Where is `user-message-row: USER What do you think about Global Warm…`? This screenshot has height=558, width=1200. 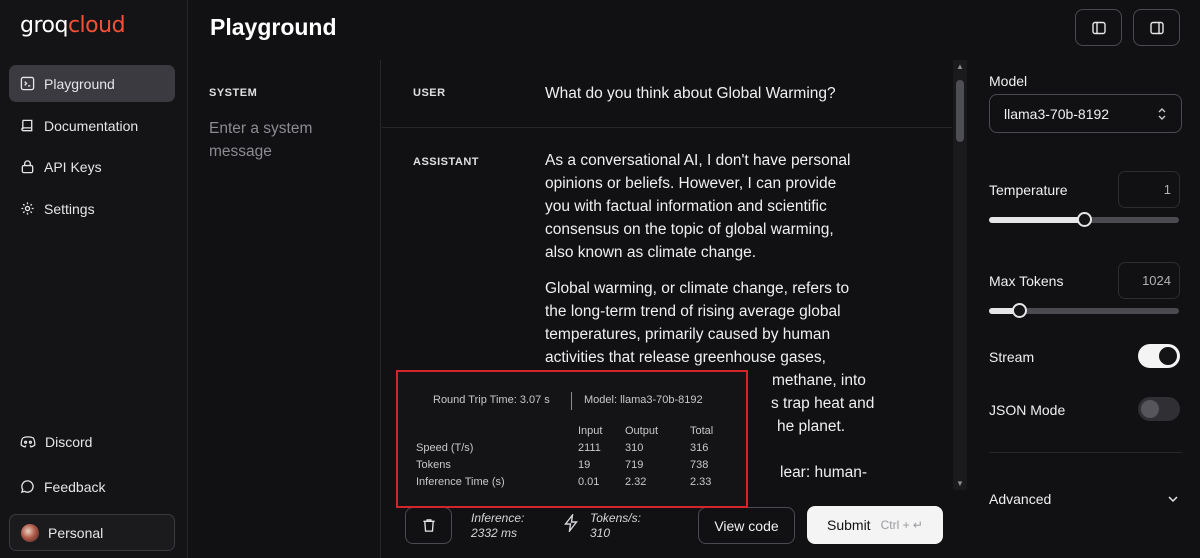 user-message-row: USER What do you think about Global Warm… is located at coordinates (667, 94).